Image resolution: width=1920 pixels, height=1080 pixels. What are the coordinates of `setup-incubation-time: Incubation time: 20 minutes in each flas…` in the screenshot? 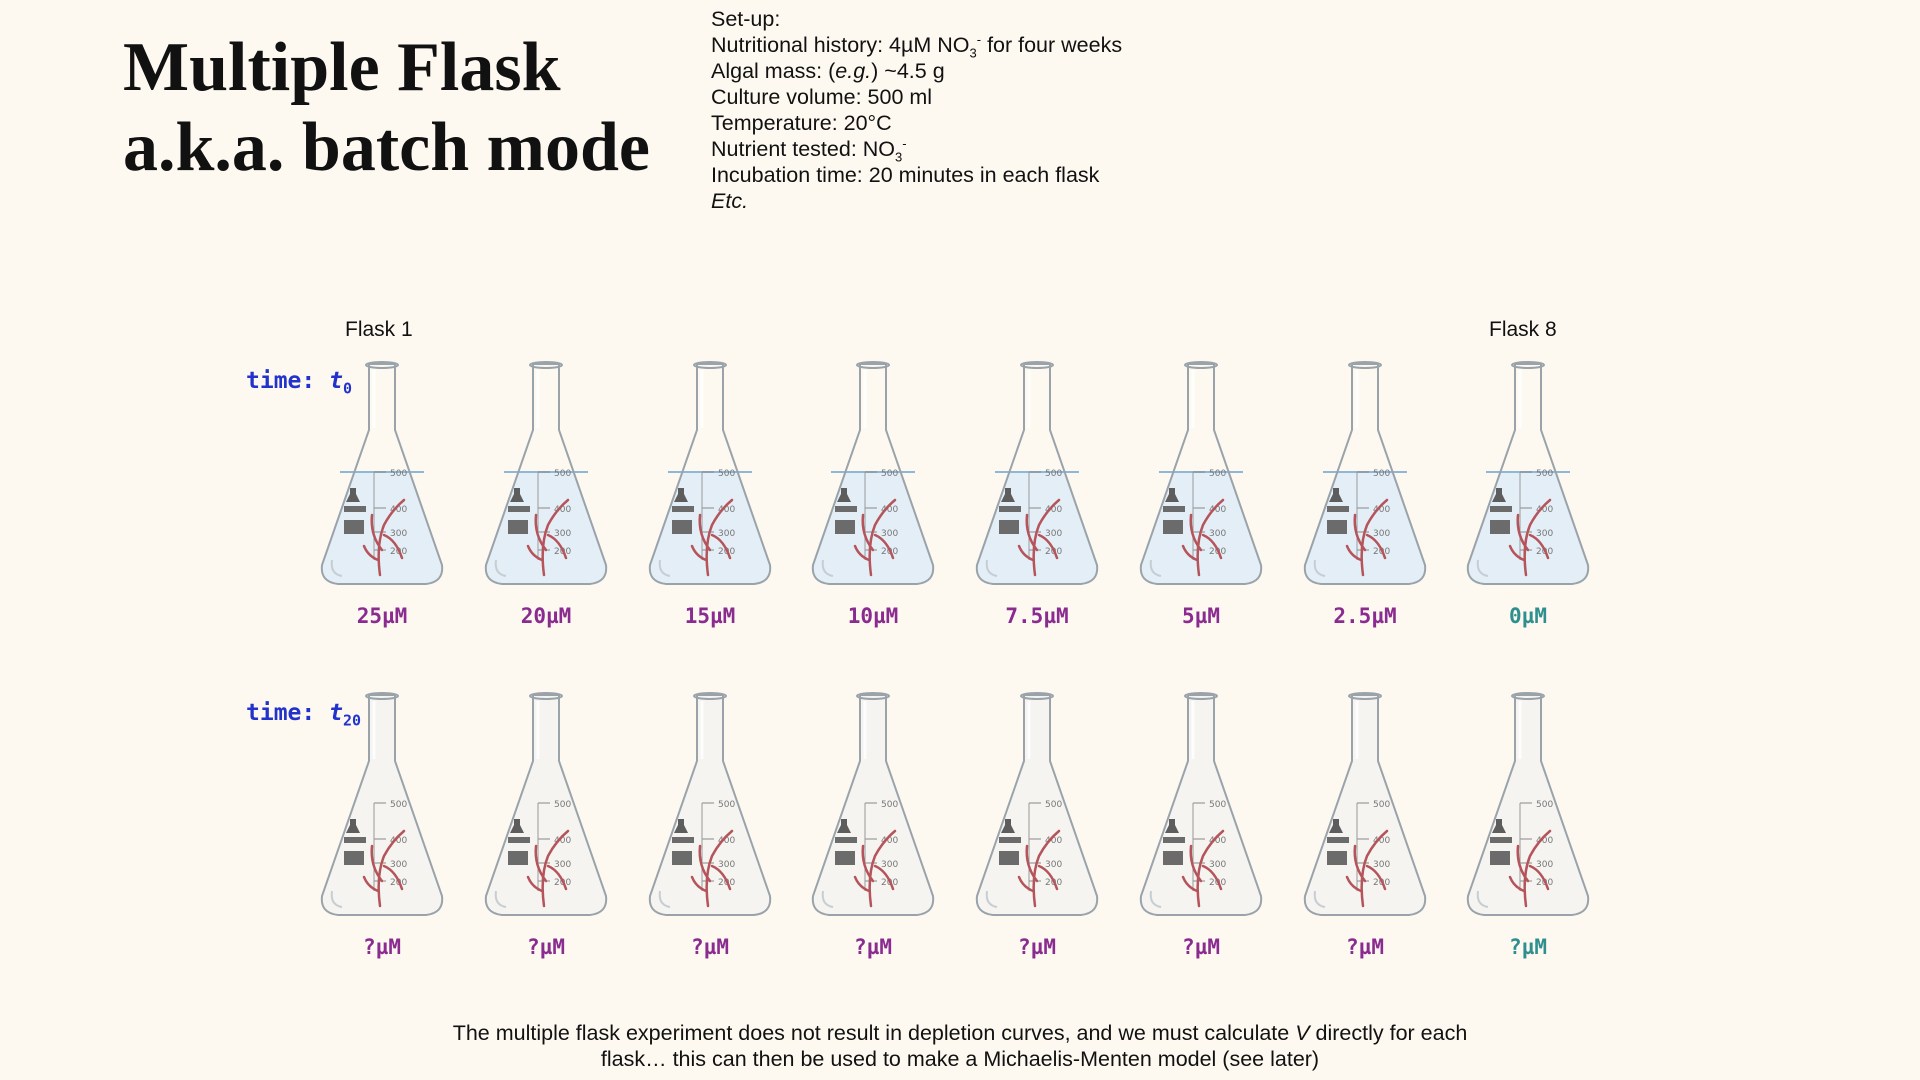 It's located at (905, 175).